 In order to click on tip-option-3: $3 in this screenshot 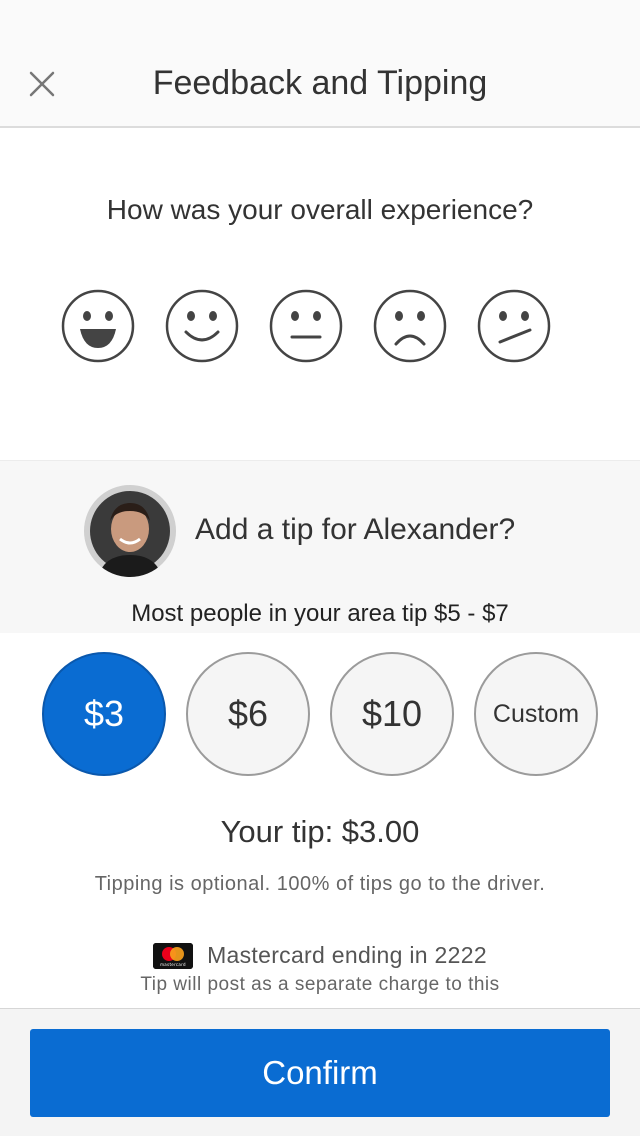, I will do `click(104, 714)`.